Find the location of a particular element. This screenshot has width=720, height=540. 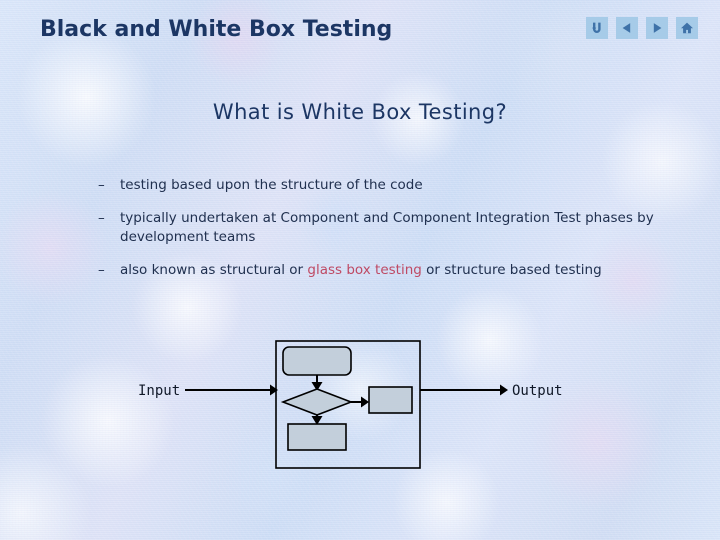

title-bar: Black and White Box Testing is located at coordinates (360, 31).